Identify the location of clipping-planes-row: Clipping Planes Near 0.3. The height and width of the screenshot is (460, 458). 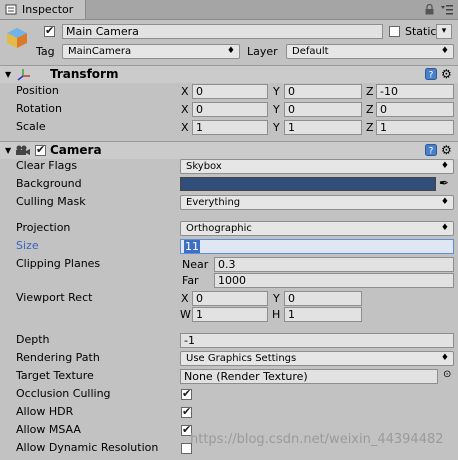
(229, 264).